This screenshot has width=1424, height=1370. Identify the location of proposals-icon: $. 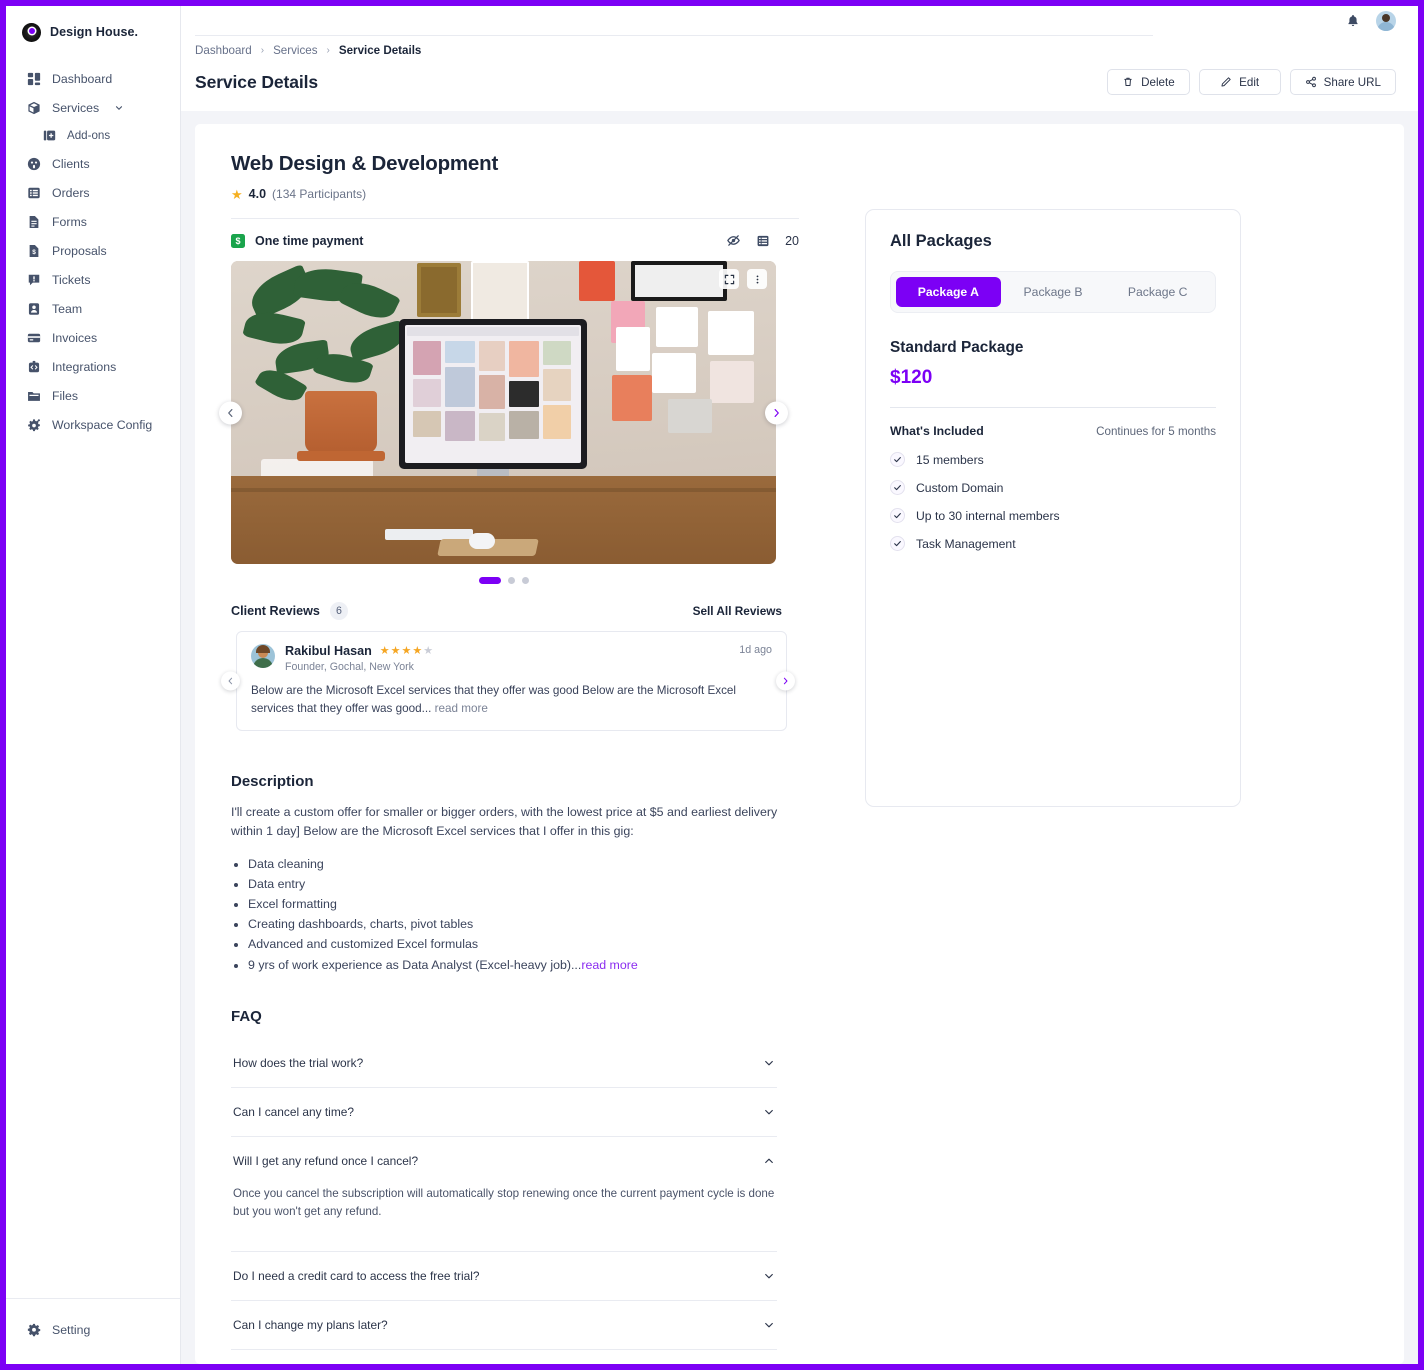
(33, 250).